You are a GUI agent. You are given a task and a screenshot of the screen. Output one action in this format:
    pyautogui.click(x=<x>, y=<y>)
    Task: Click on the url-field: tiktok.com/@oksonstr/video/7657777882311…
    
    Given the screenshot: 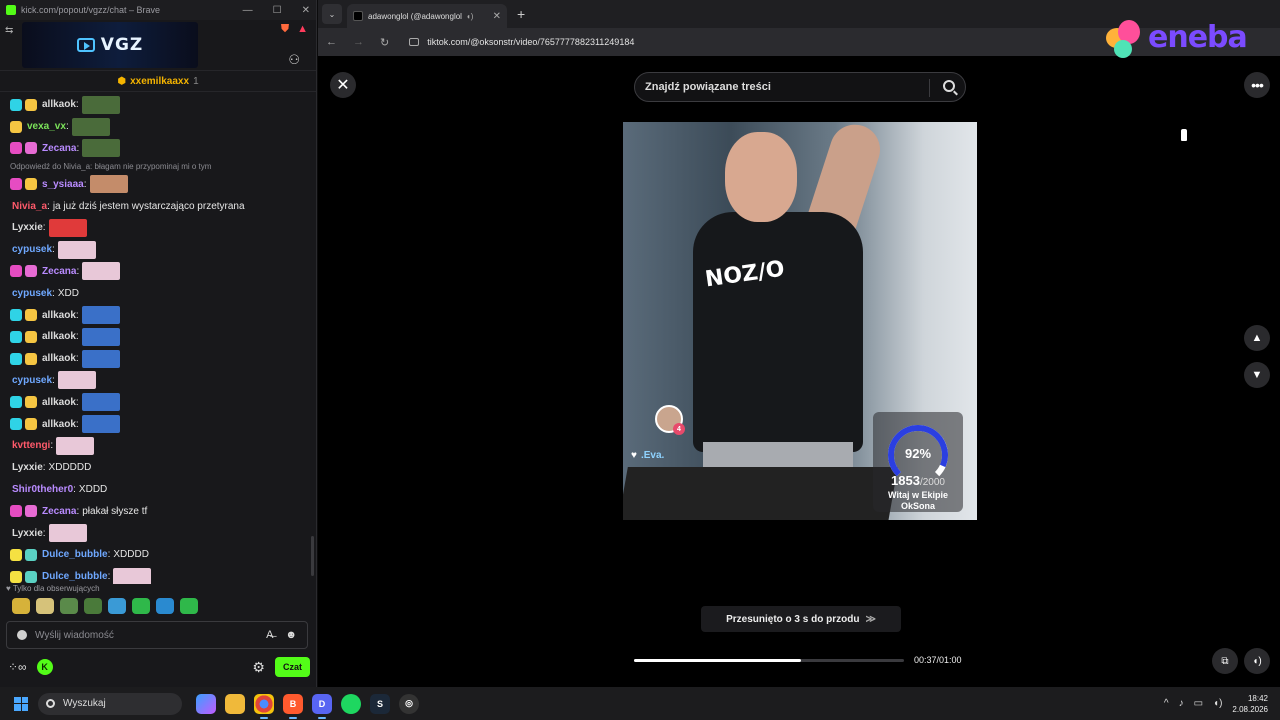 What is the action you would take?
    pyautogui.click(x=521, y=42)
    